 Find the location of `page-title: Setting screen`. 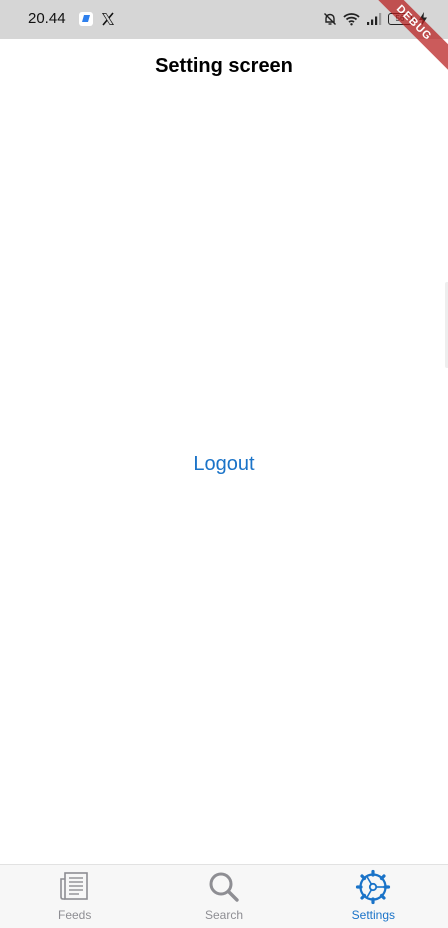

page-title: Setting screen is located at coordinates (224, 66).